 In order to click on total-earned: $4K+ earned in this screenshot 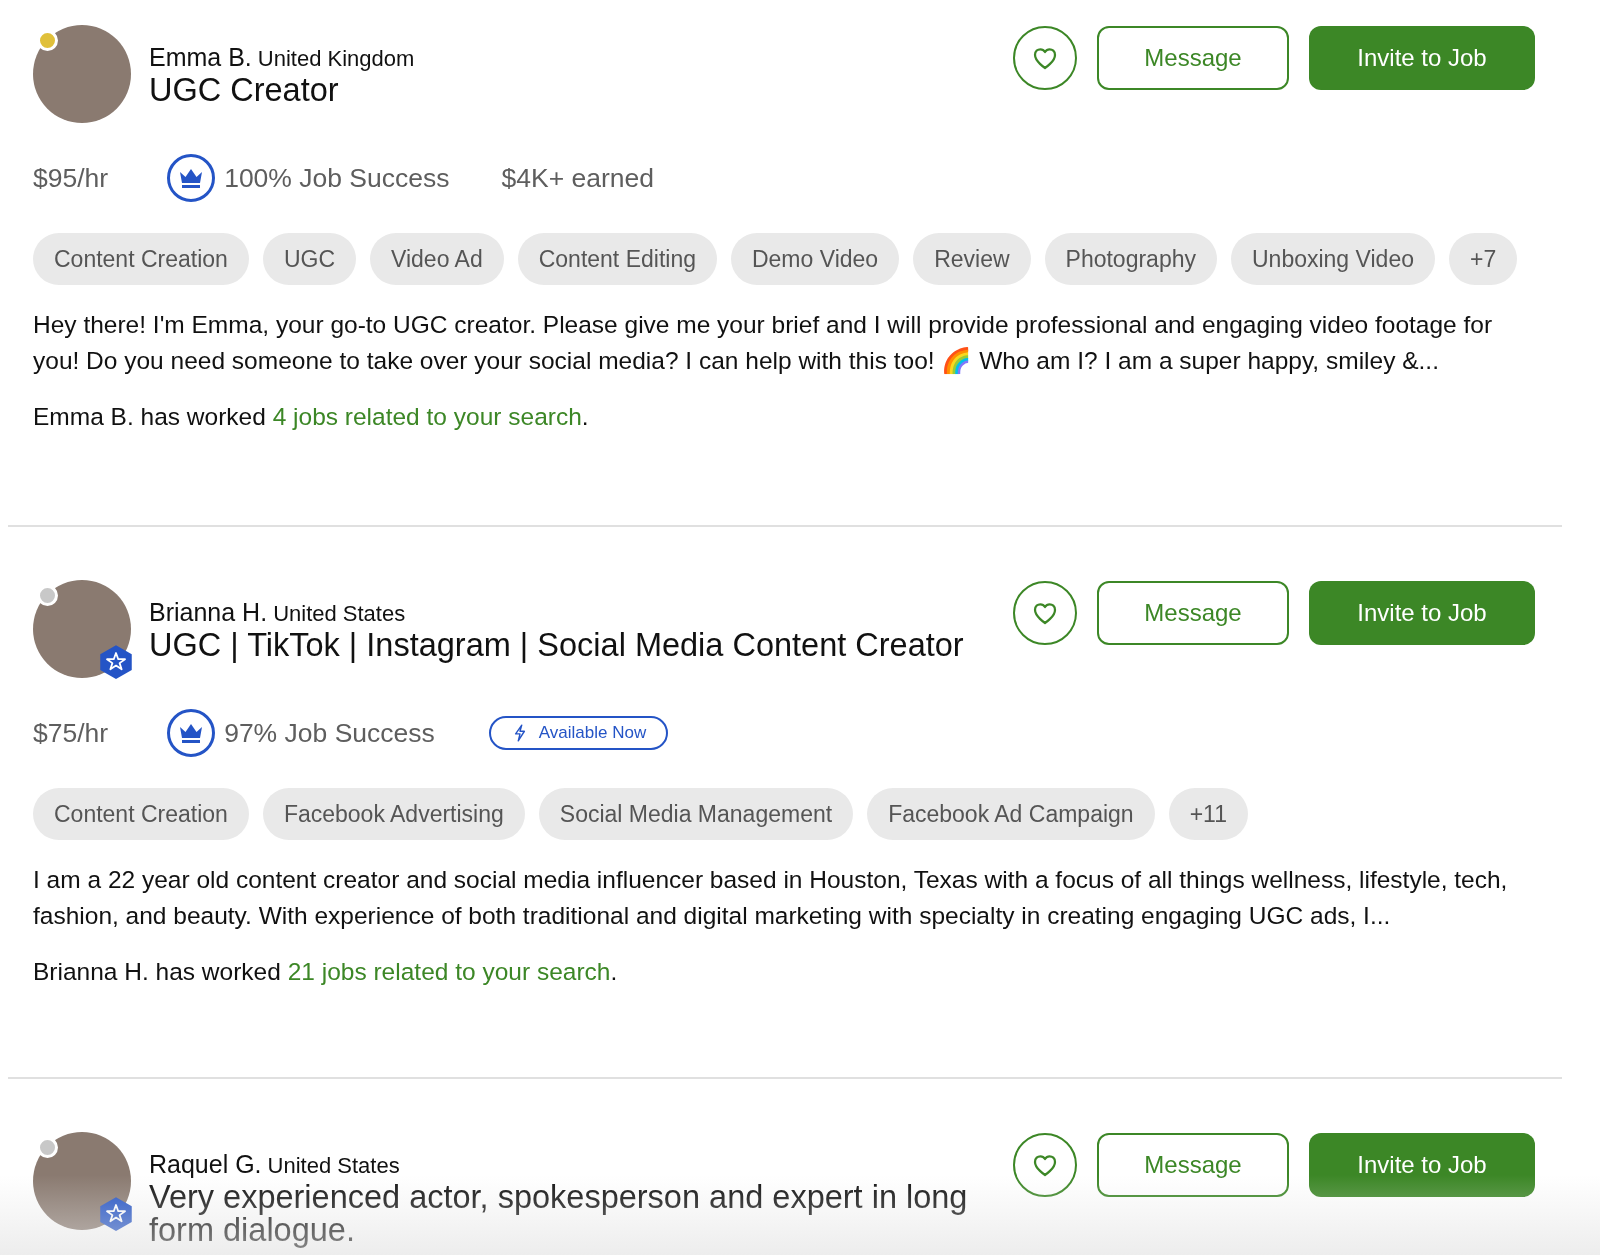, I will do `click(578, 178)`.